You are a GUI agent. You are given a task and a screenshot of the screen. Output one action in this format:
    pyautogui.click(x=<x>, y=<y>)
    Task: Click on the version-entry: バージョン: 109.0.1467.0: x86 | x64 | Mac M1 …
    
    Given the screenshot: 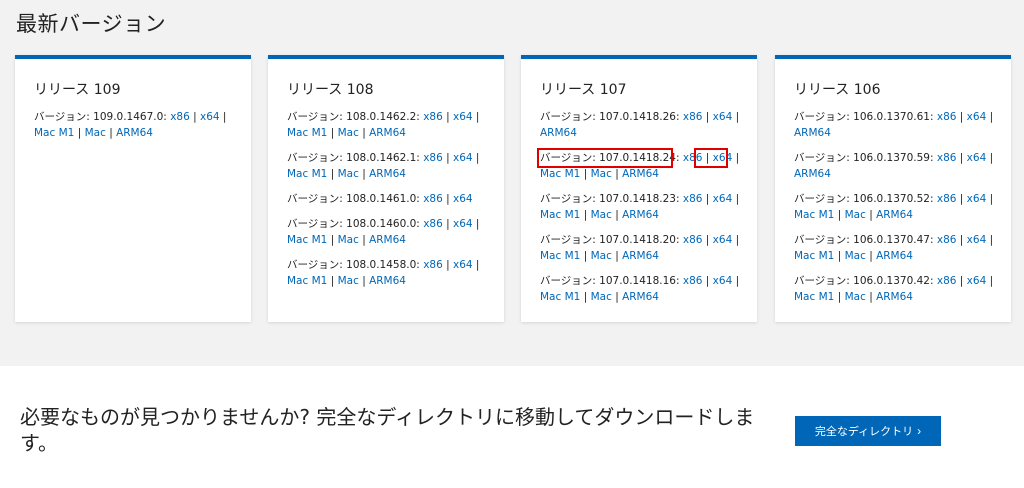 What is the action you would take?
    pyautogui.click(x=135, y=125)
    